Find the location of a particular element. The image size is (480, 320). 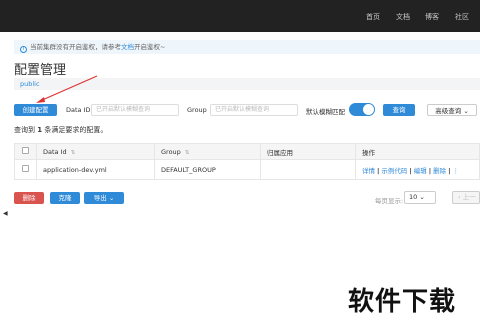

op-details-link: 详情 is located at coordinates (368, 171).